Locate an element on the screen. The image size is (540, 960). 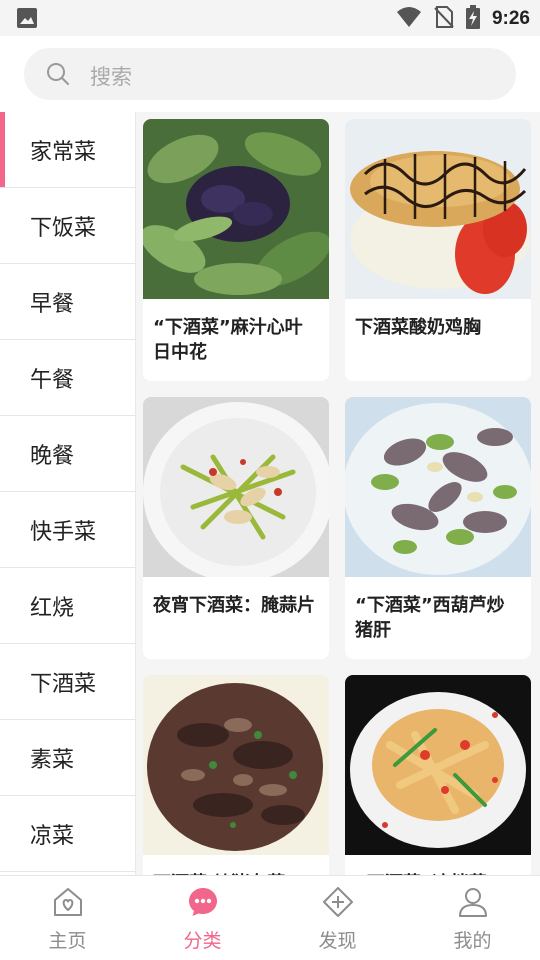
sidebar-item-label: 素菜 is located at coordinates (52, 760).